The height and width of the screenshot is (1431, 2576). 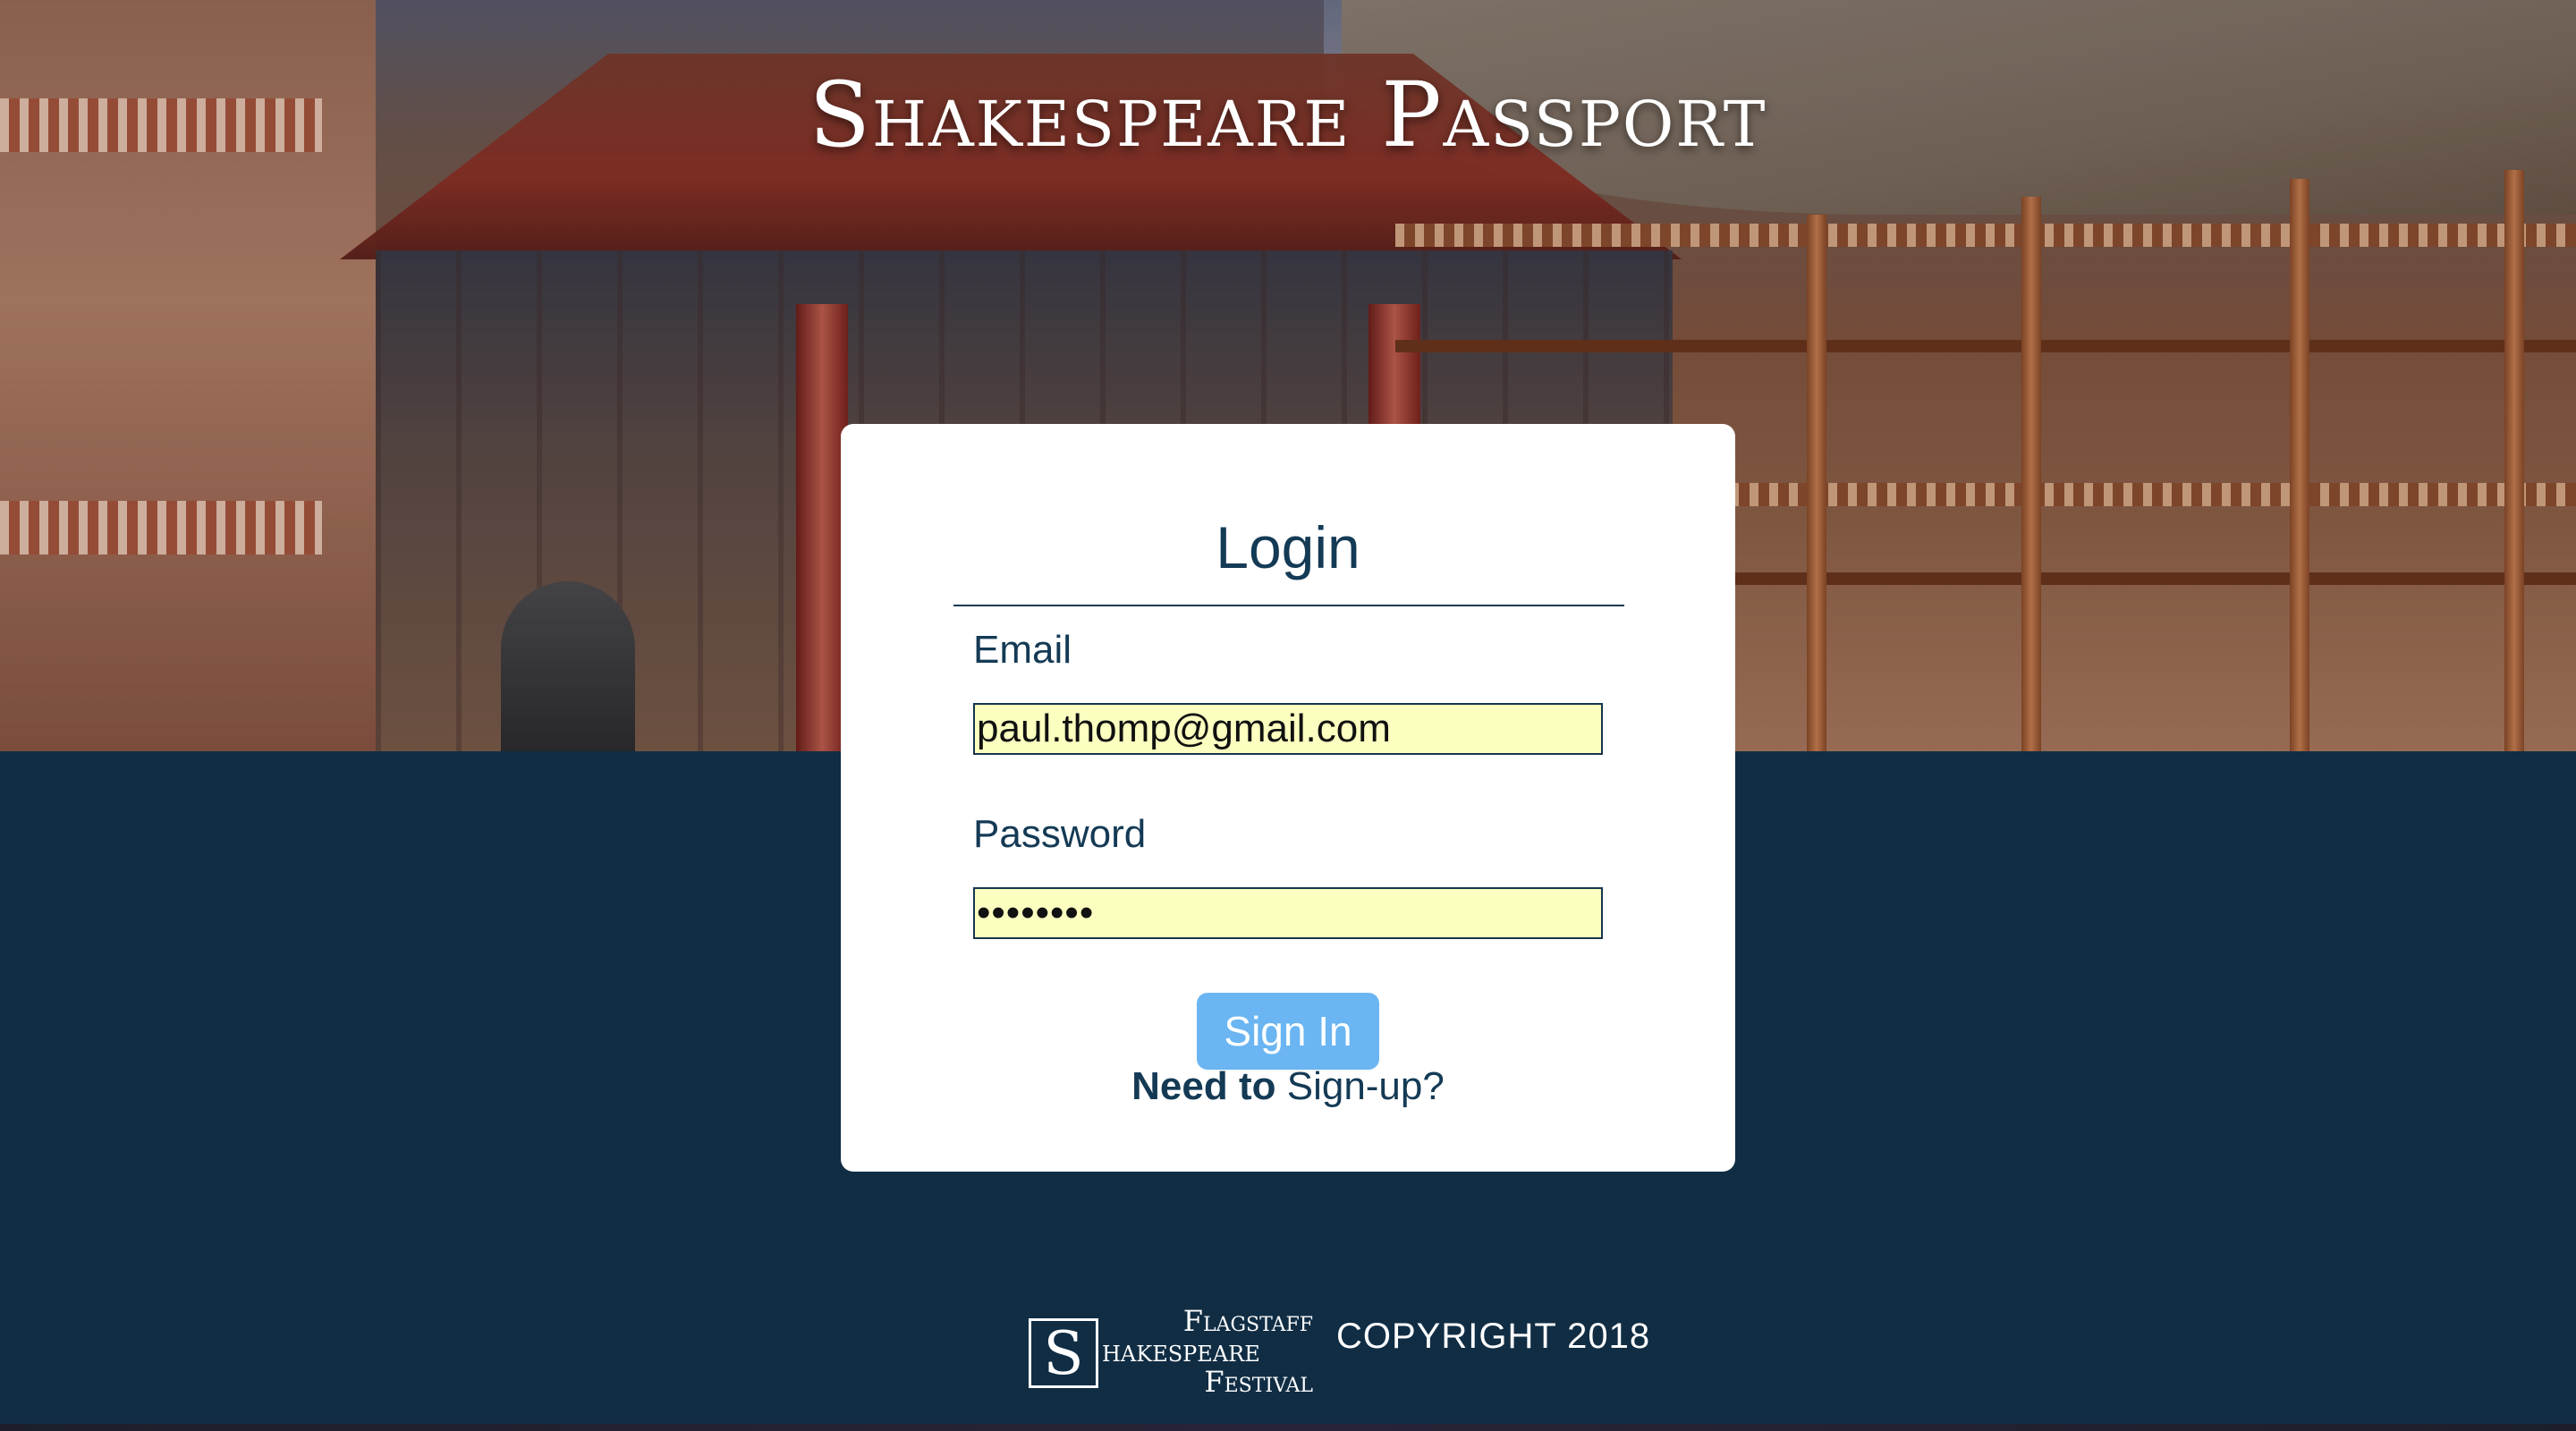 I want to click on logo-initial-icon: S, so click(x=1063, y=1353).